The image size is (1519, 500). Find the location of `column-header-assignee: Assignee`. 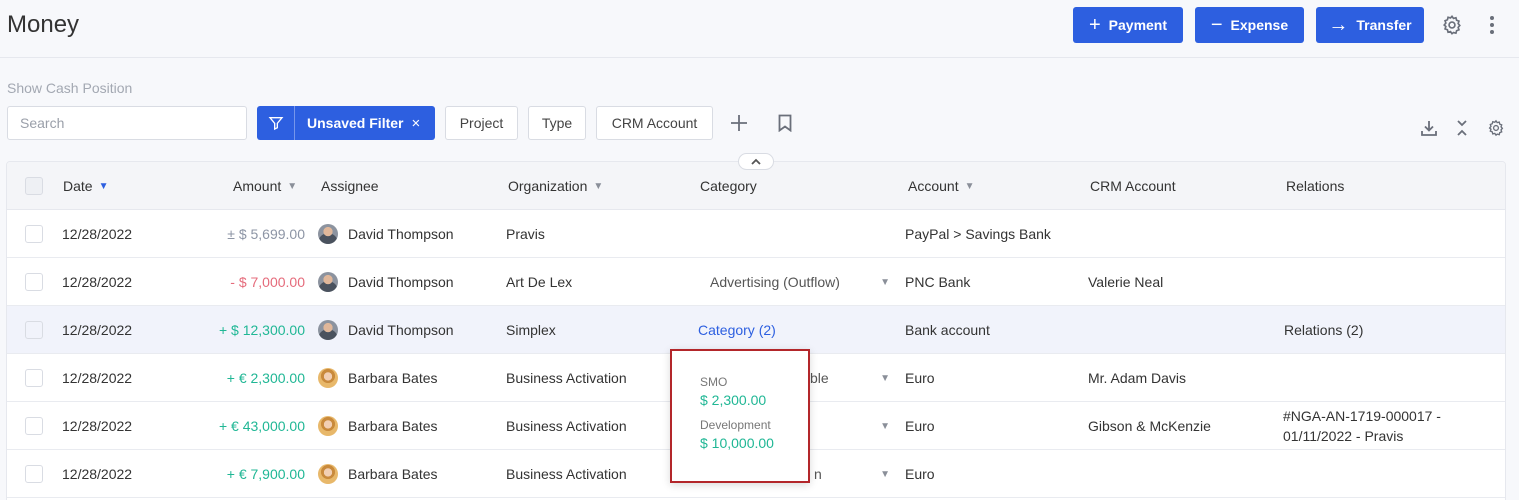

column-header-assignee: Assignee is located at coordinates (350, 186).